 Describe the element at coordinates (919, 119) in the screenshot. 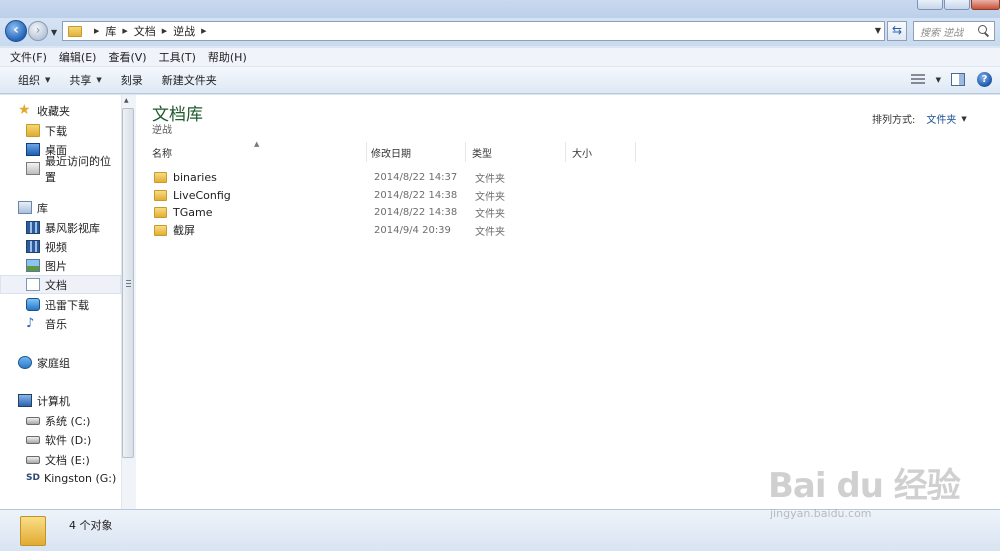

I see `arrange-by: 排列方式: 文件夹 ▼` at that location.